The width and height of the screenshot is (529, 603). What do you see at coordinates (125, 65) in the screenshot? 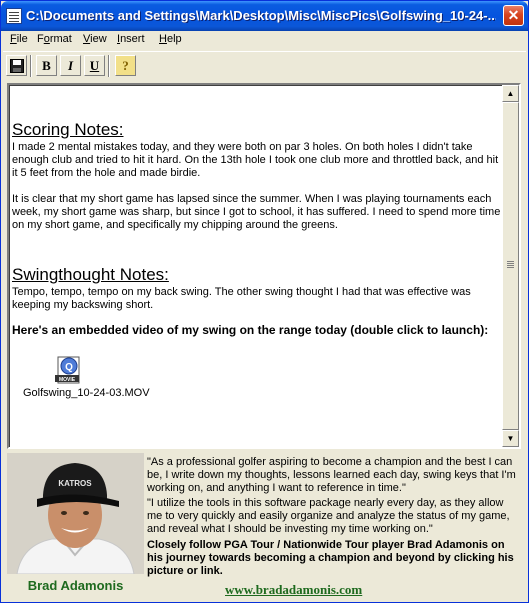
I see `help-button: ?` at bounding box center [125, 65].